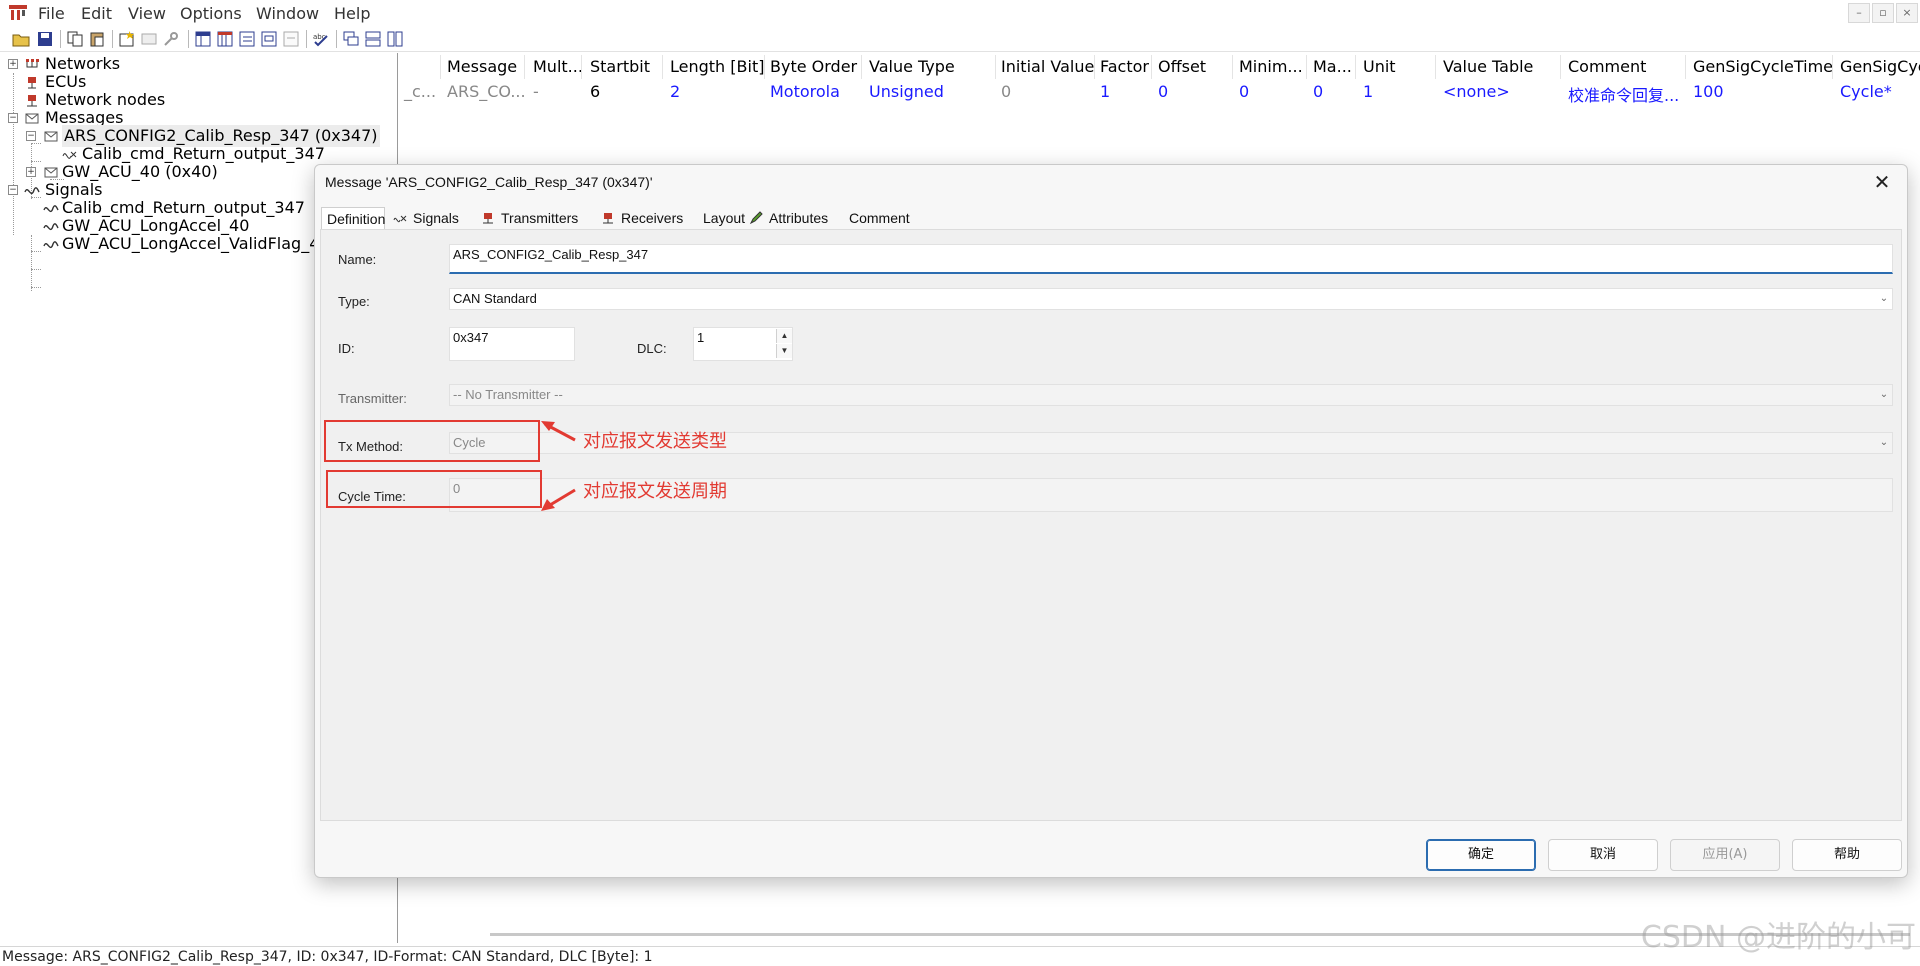  I want to click on save-icon, so click(45, 39).